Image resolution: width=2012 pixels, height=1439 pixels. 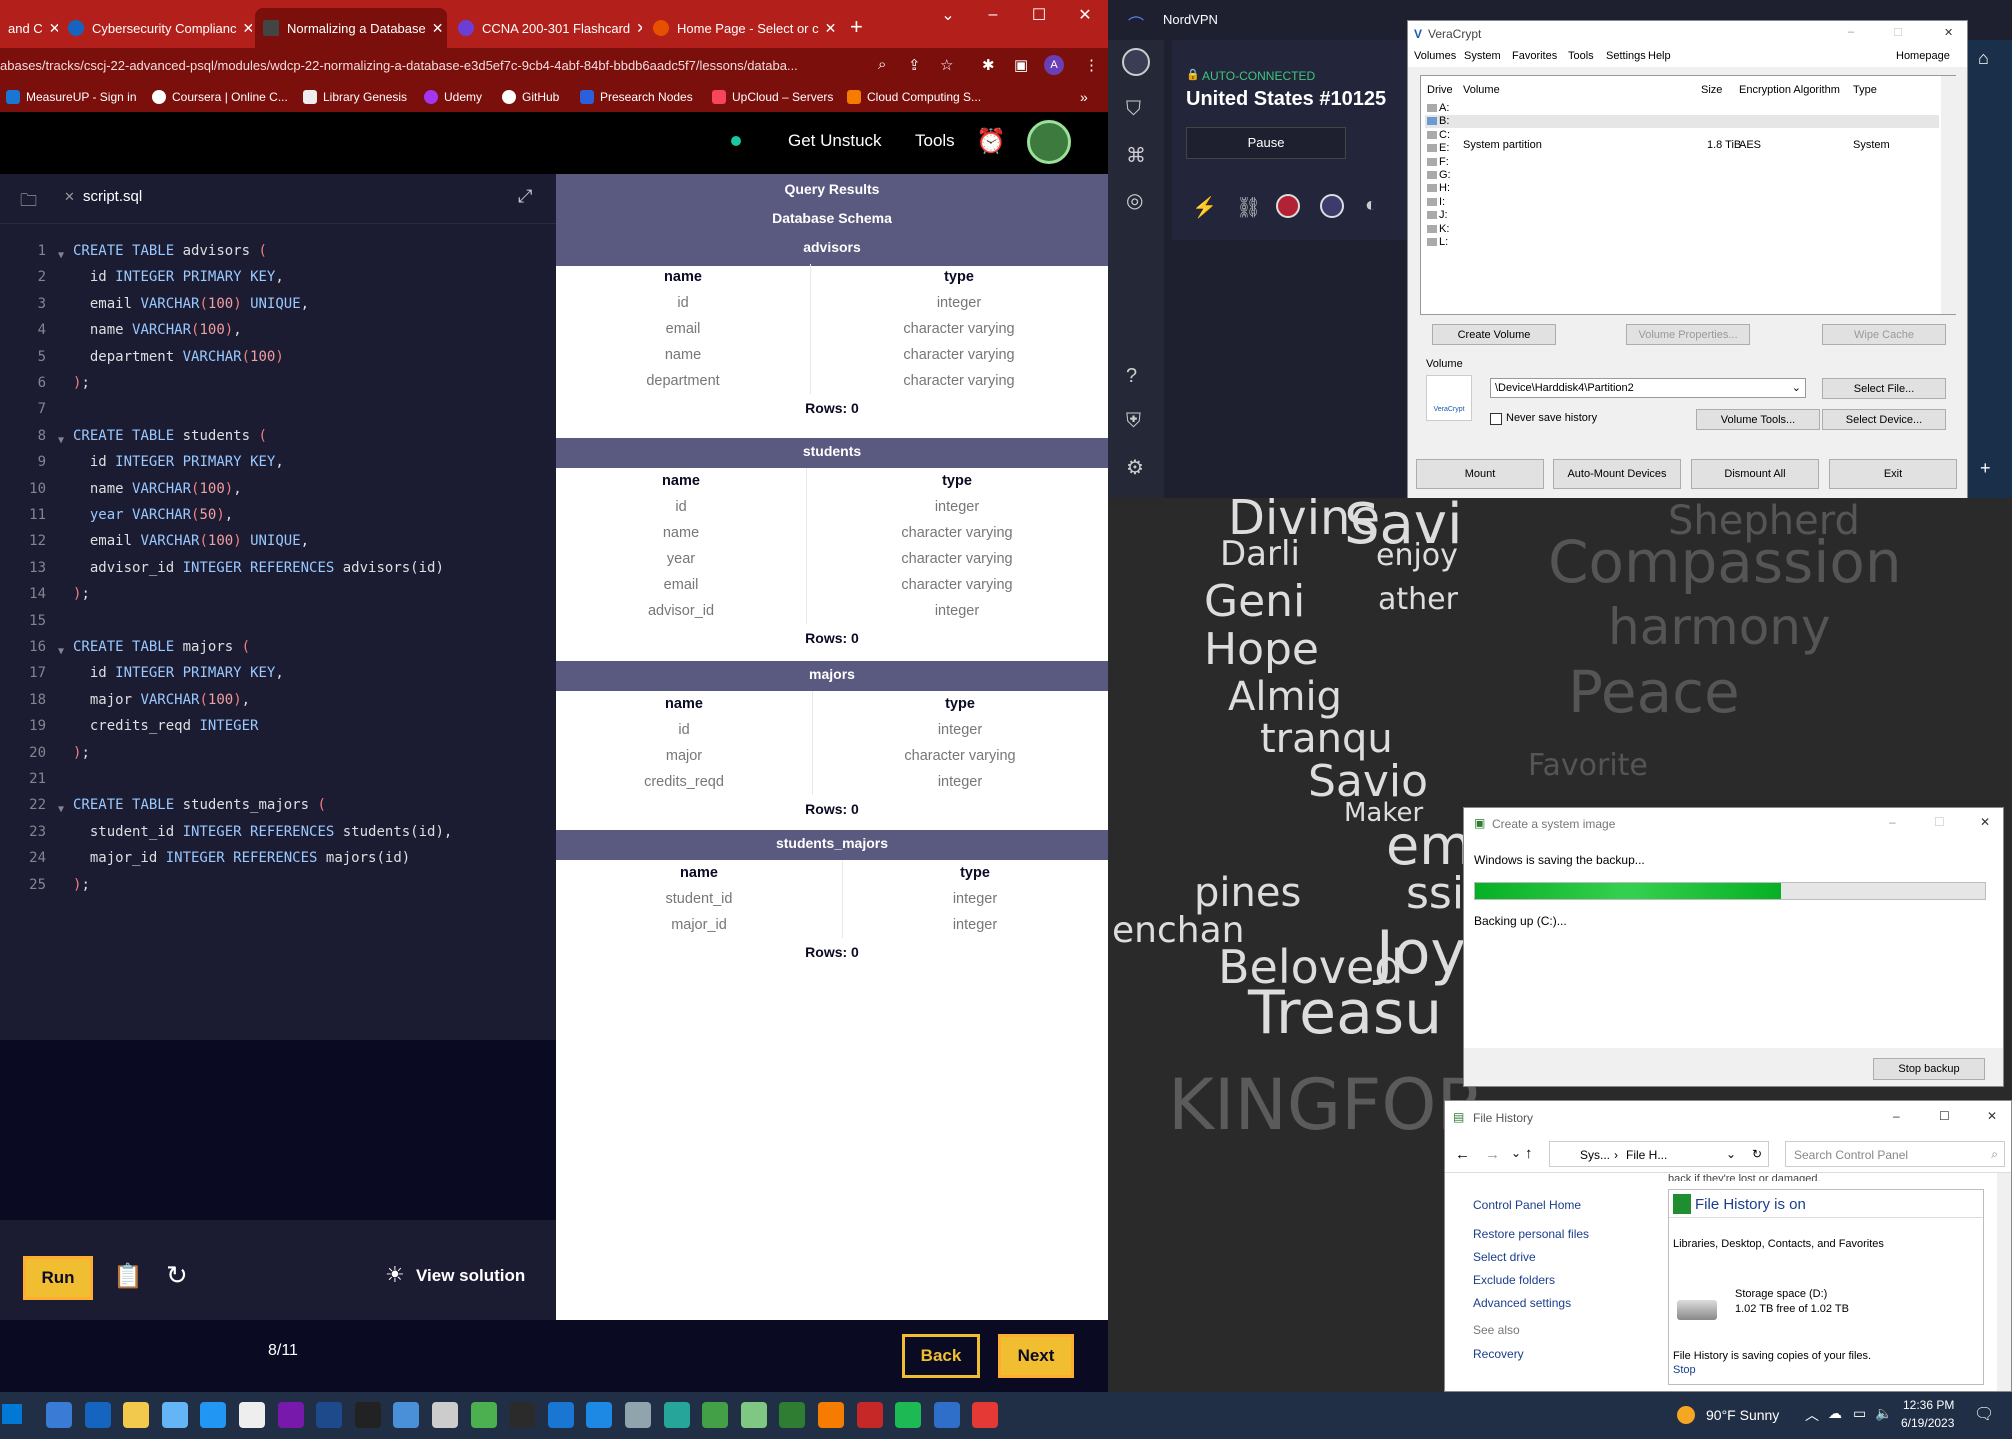 I want to click on tab-2: Cybersecurity Complianc ✕, so click(x=156, y=28).